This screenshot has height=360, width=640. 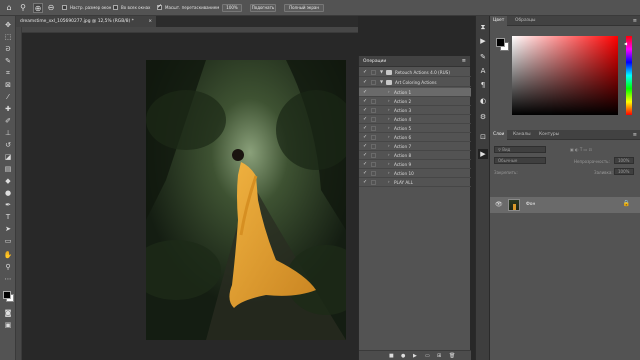 What do you see at coordinates (499, 135) in the screenshot?
I see `tab-layers: Слои` at bounding box center [499, 135].